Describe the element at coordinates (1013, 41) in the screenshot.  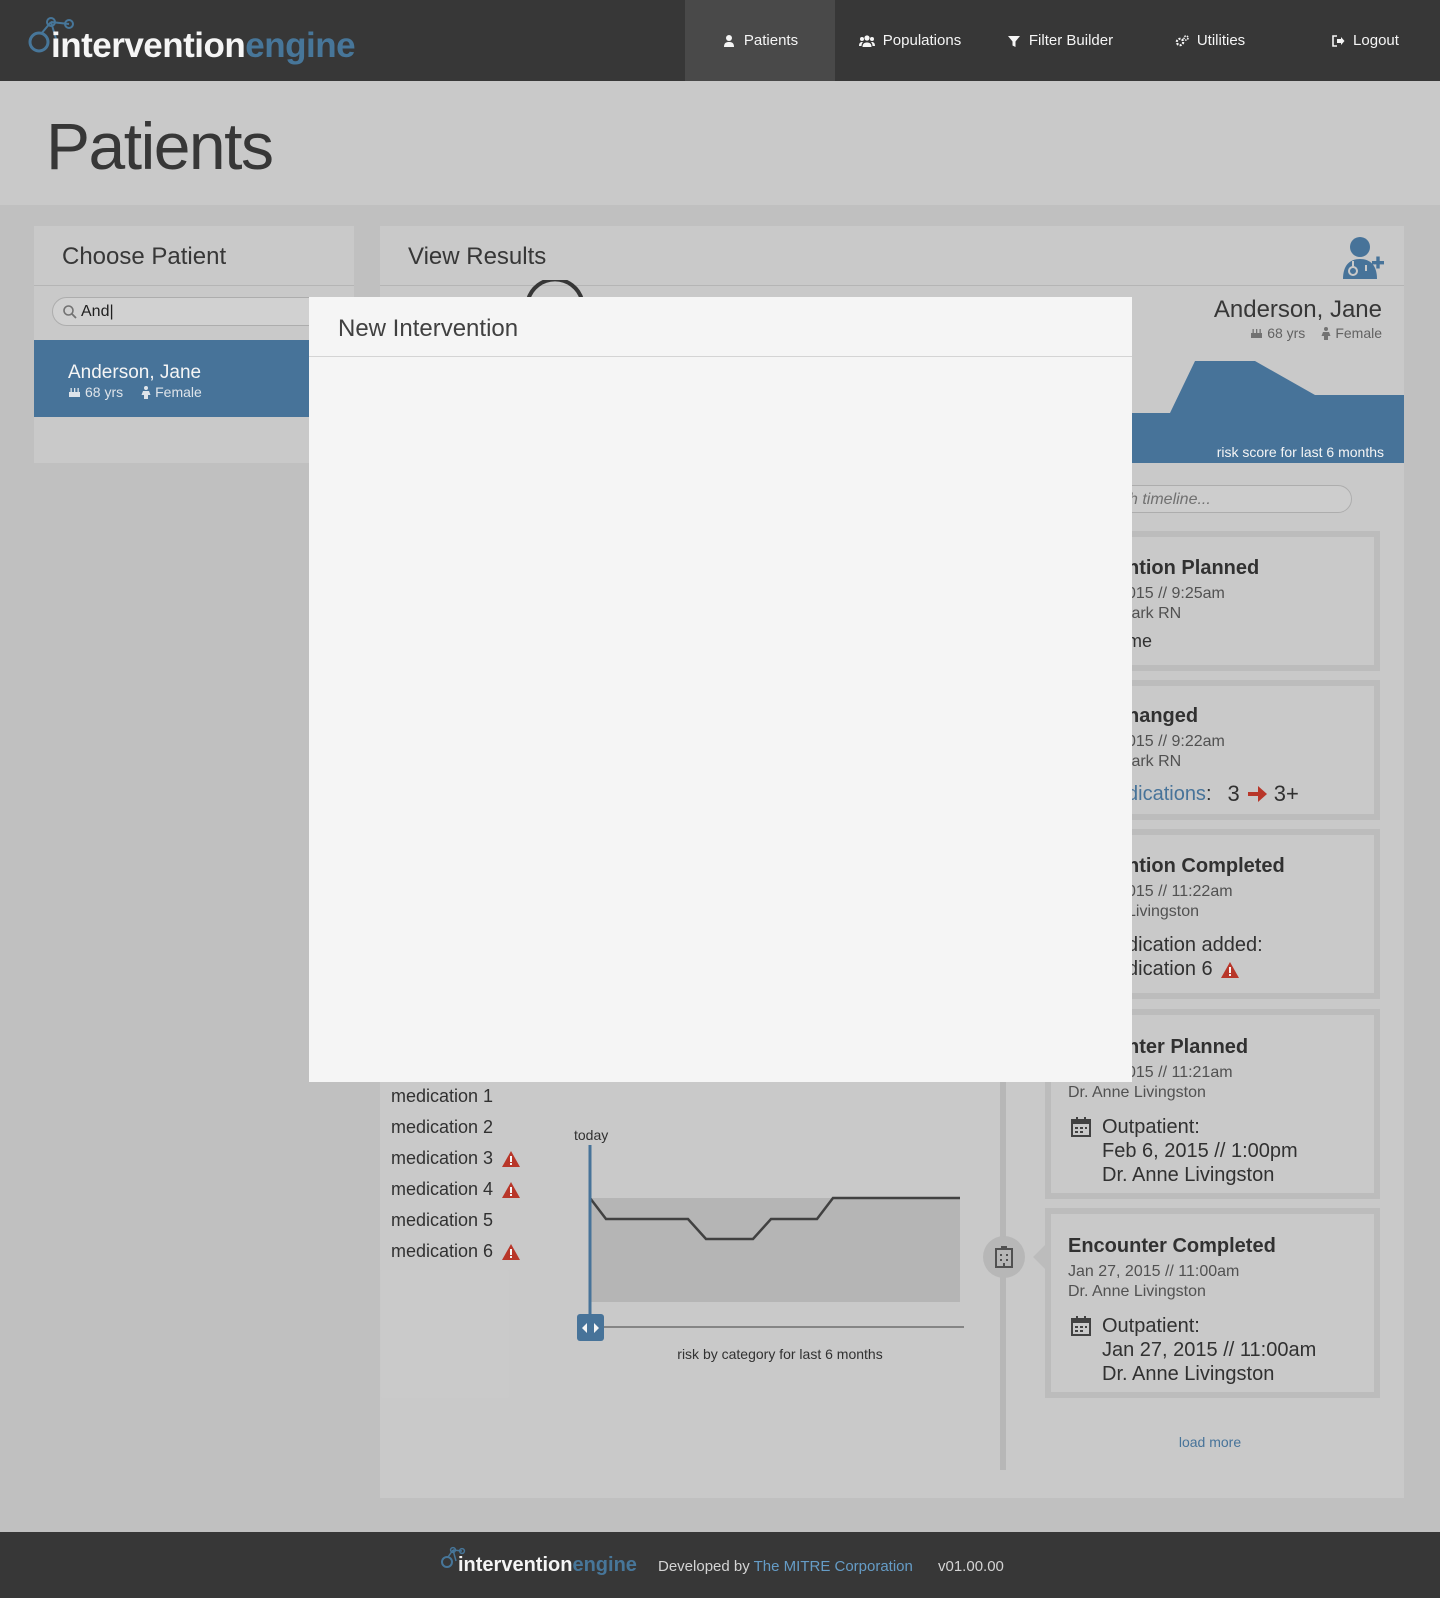
I see `filter-icon` at that location.